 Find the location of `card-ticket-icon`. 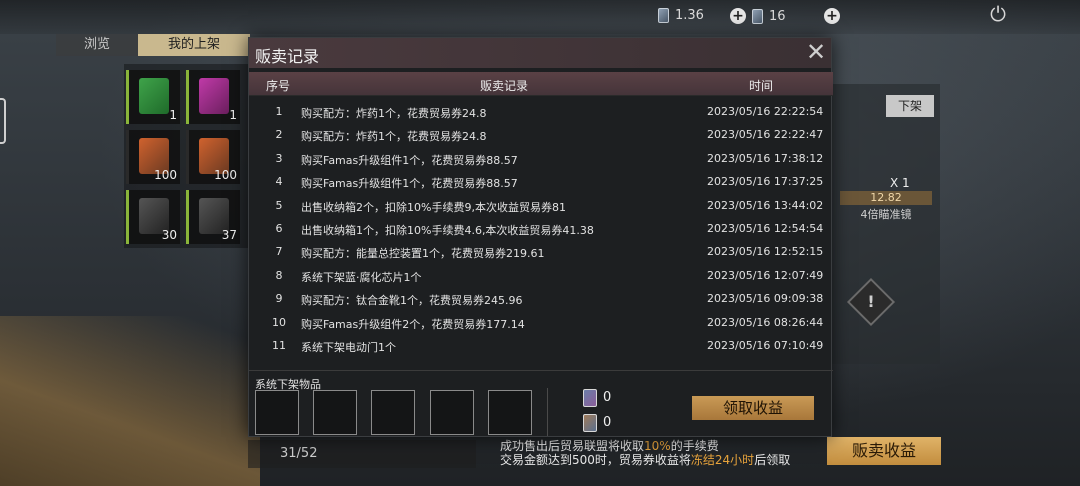

card-ticket-icon is located at coordinates (590, 423).